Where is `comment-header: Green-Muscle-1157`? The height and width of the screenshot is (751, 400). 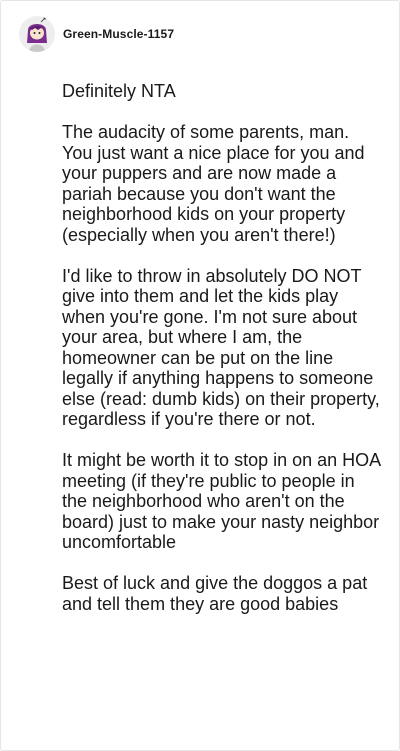
comment-header: Green-Muscle-1157 is located at coordinates (96, 34).